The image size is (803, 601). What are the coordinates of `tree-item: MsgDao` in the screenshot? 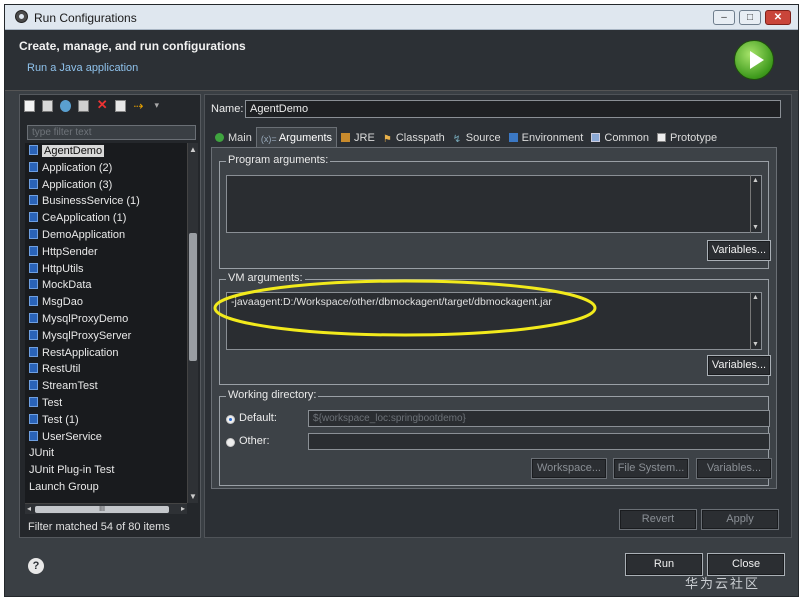 It's located at (106, 302).